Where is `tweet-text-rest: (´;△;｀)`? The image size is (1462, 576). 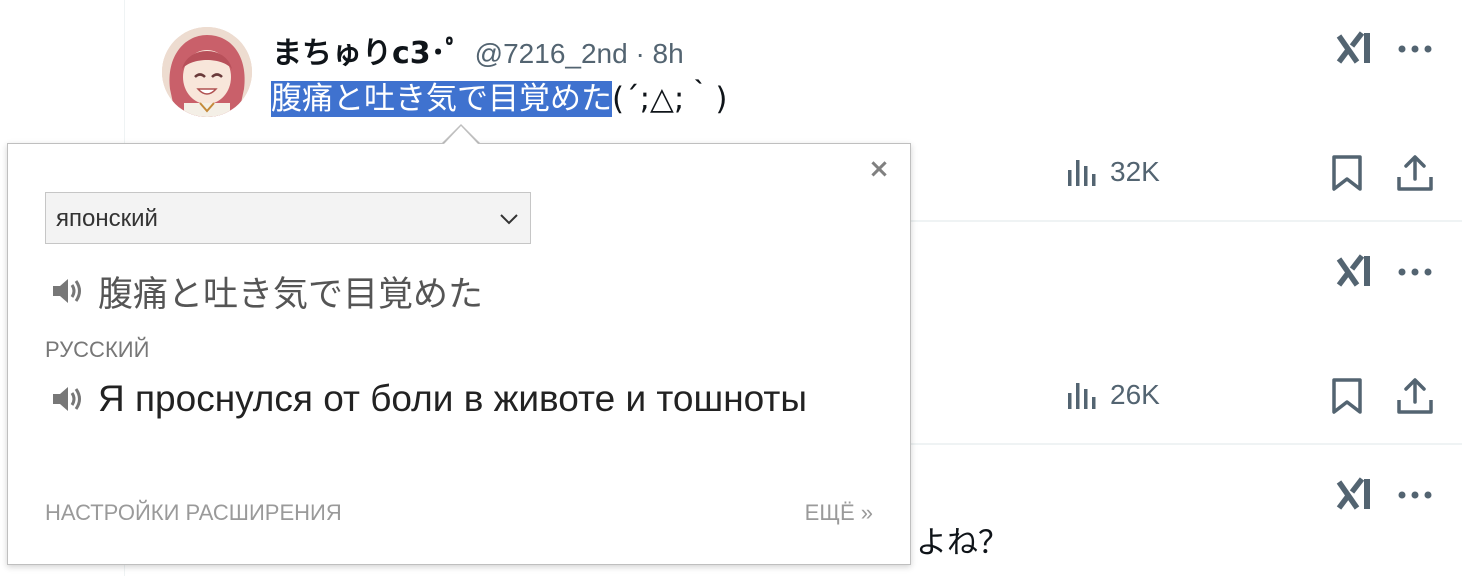 tweet-text-rest: (´;△;｀) is located at coordinates (670, 99).